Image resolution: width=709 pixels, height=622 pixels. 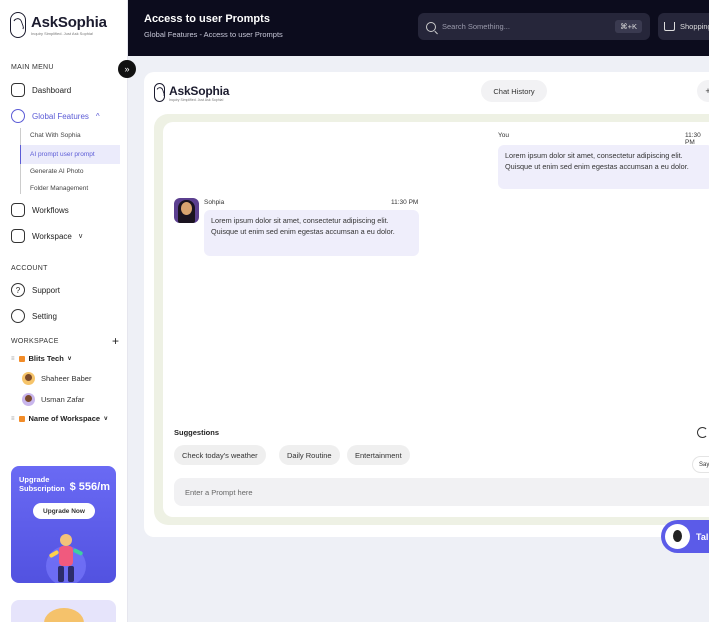 What do you see at coordinates (693, 139) in the screenshot?
I see `user-message-time: 11:30 PM` at bounding box center [693, 139].